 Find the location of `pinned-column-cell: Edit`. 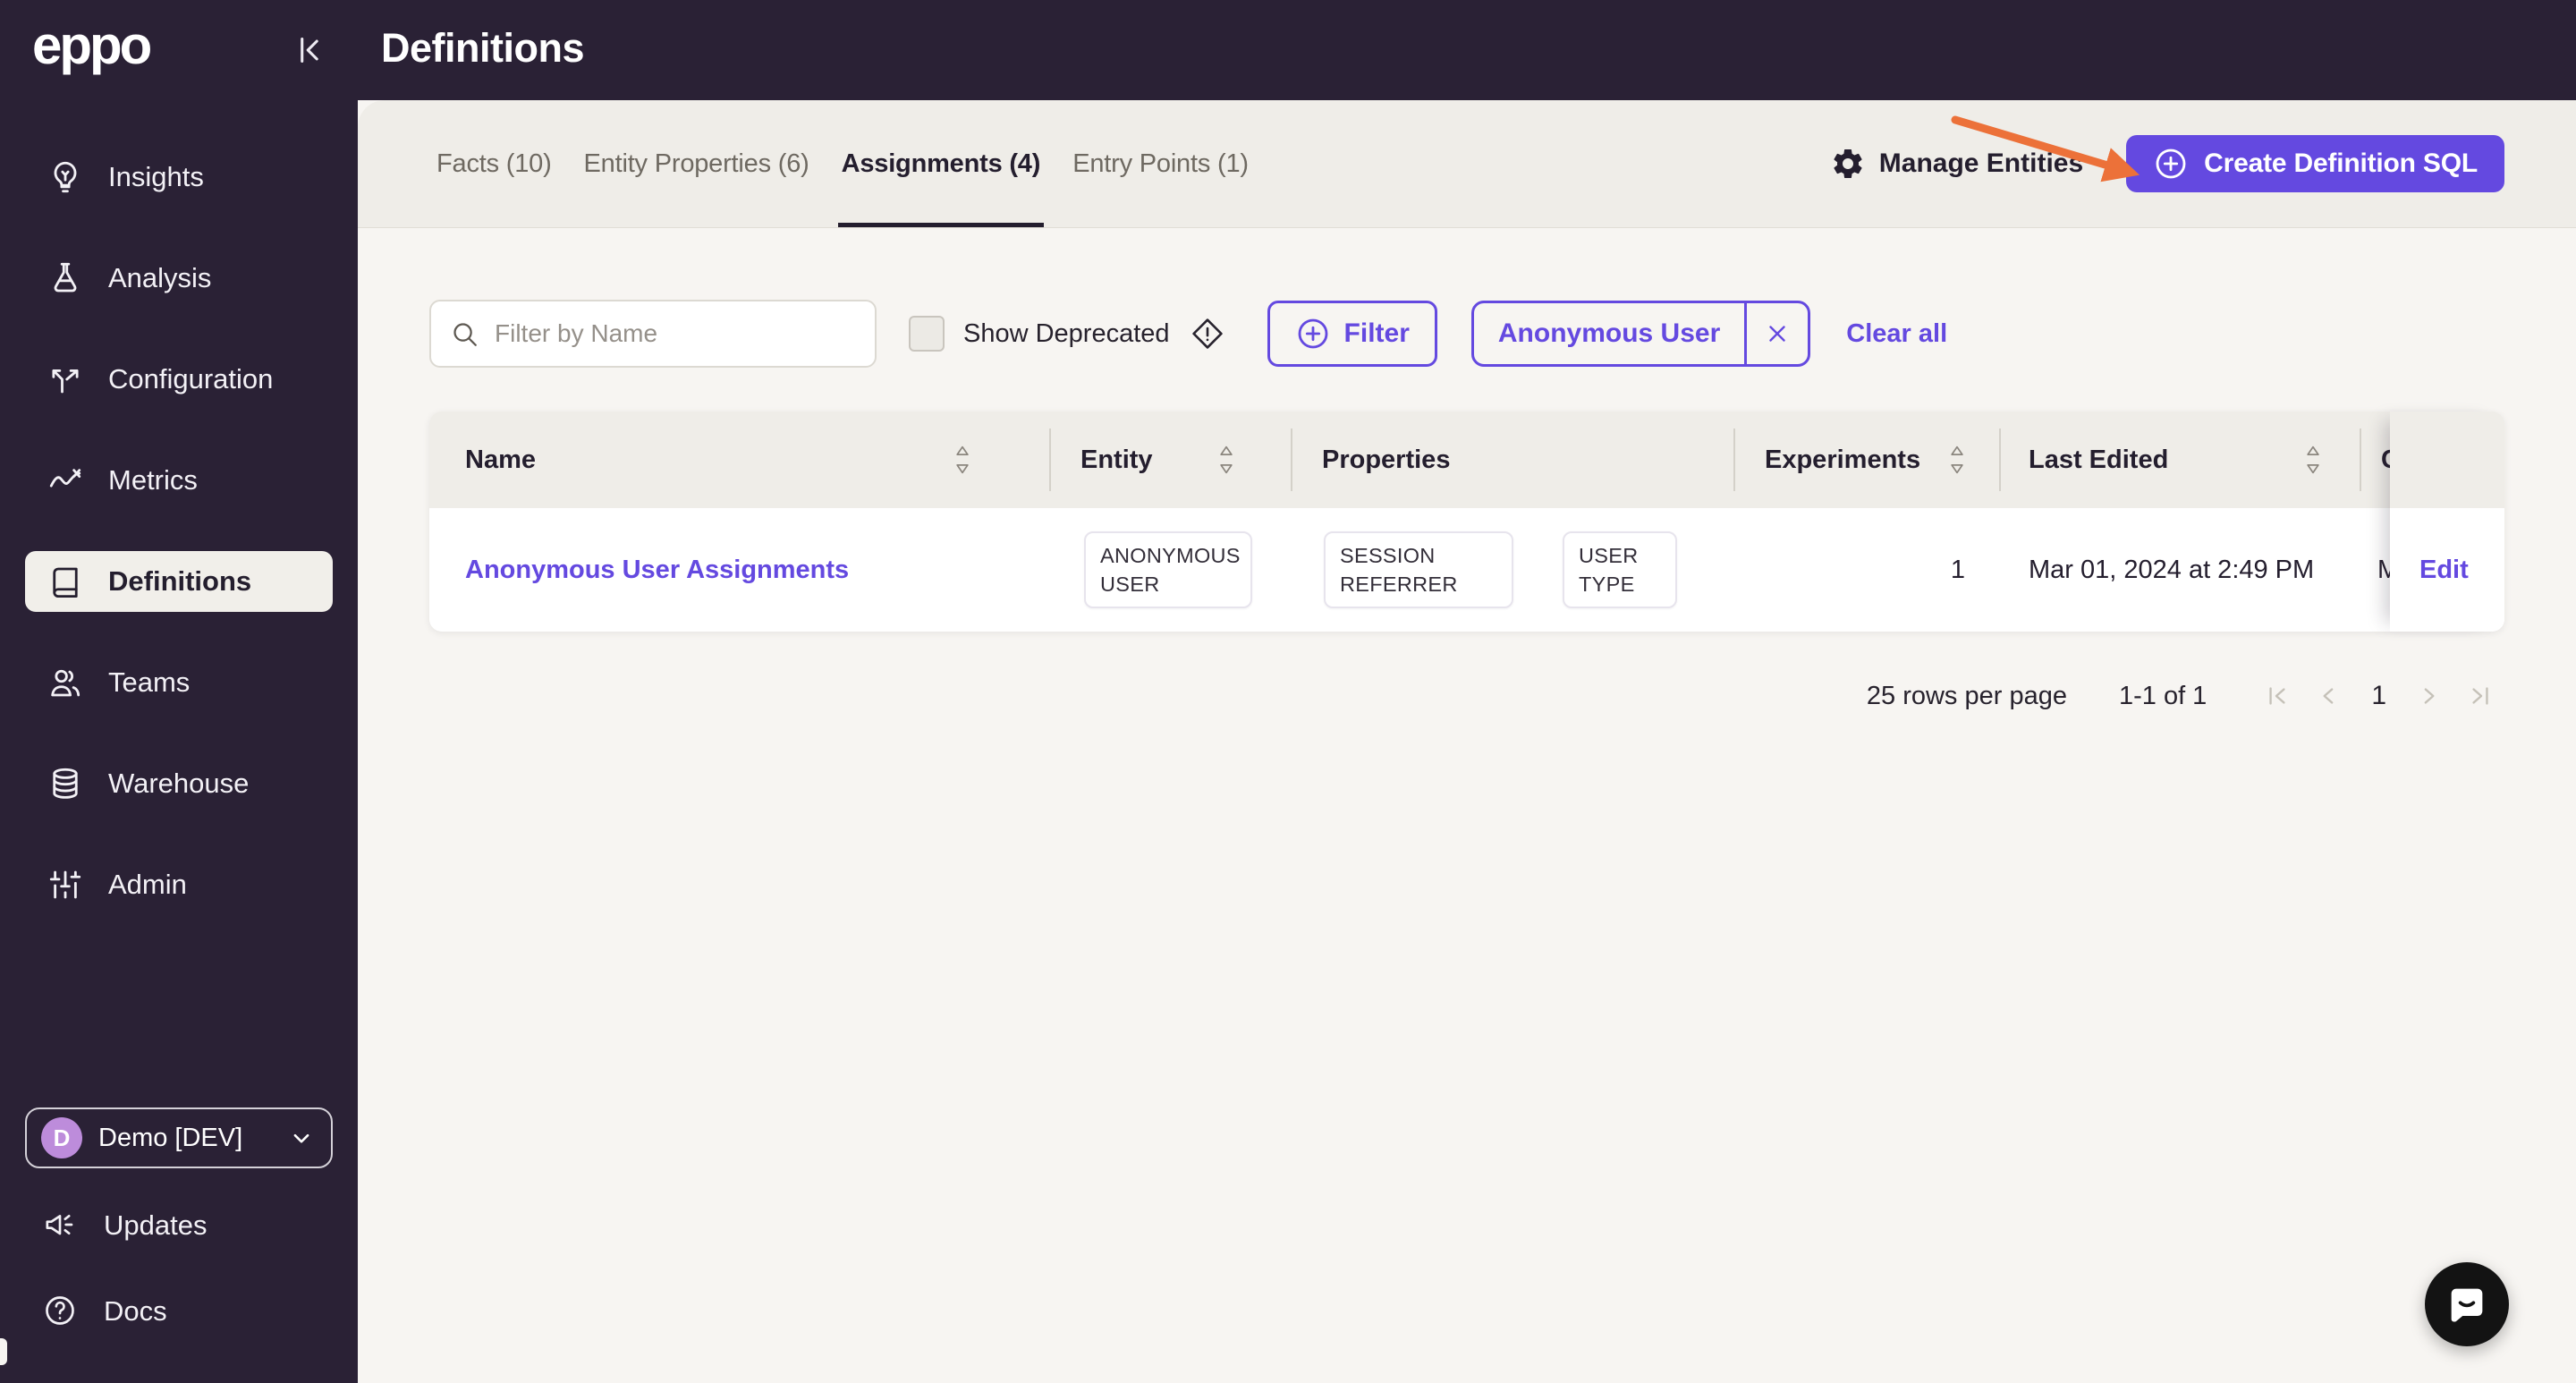

pinned-column-cell: Edit is located at coordinates (2447, 570).